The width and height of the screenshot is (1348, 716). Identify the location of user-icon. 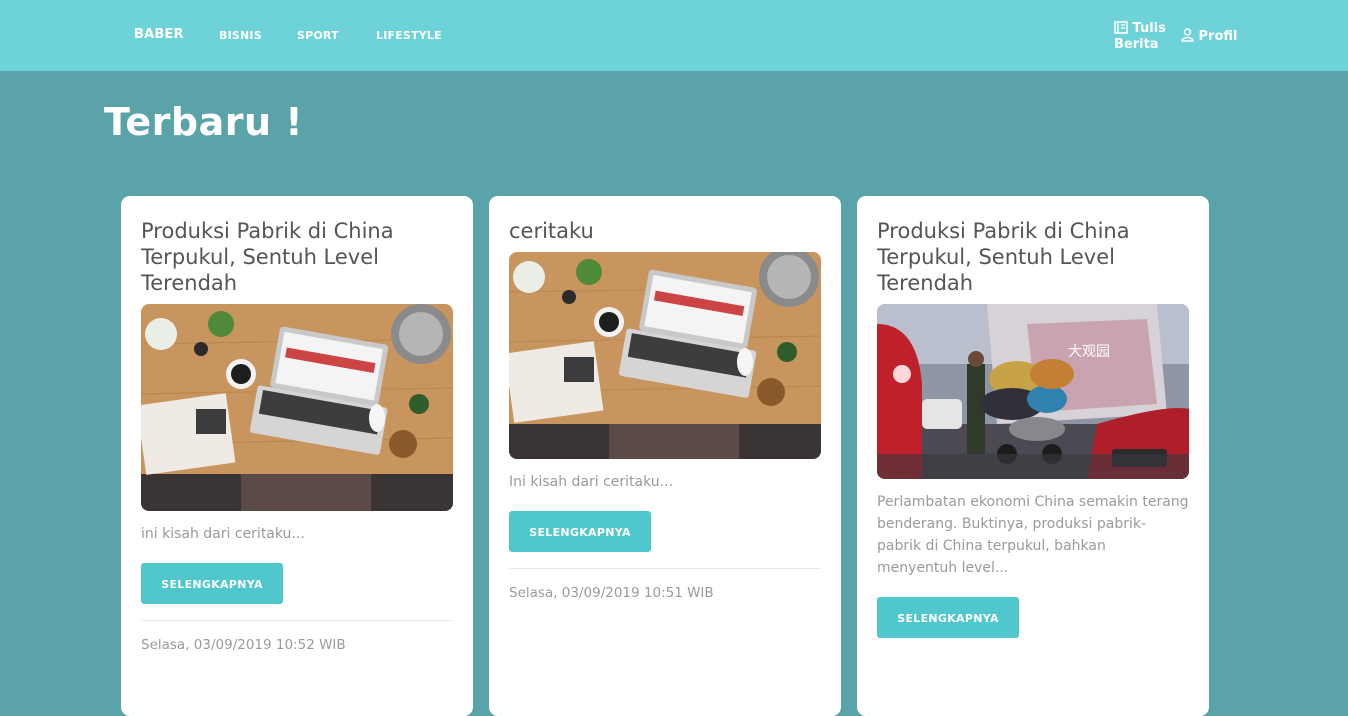
(1190, 36).